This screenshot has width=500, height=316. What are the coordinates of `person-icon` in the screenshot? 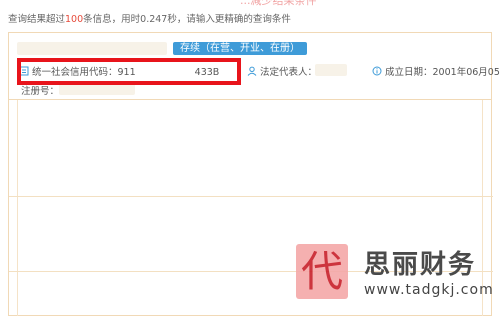 It's located at (252, 71).